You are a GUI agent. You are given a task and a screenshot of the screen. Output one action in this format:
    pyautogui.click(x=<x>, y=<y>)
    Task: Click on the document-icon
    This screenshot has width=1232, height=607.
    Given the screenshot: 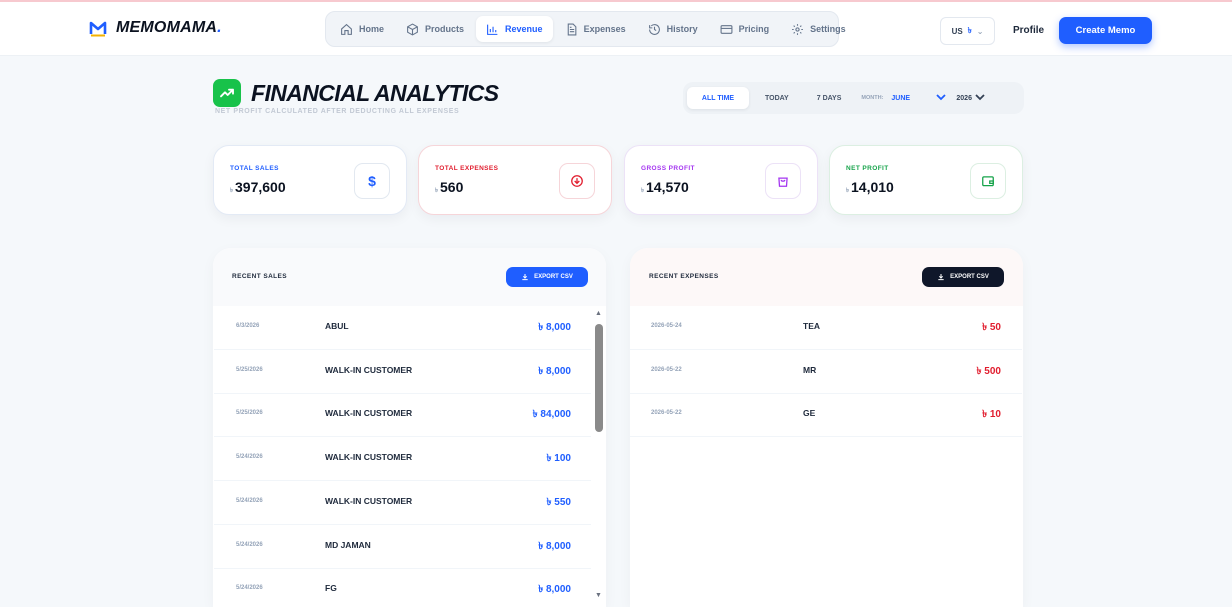 What is the action you would take?
    pyautogui.click(x=571, y=29)
    